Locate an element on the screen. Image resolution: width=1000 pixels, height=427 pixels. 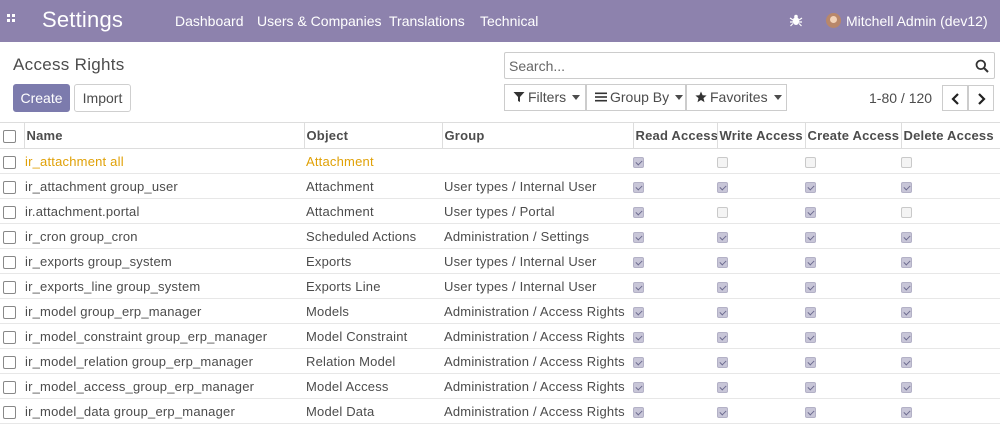
column-header-group: Group is located at coordinates (537, 135).